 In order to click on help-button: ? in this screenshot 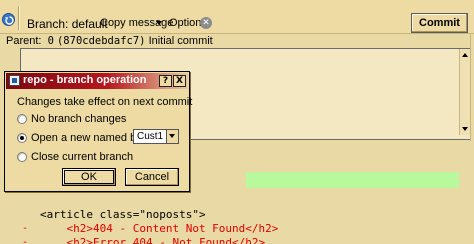, I will do `click(165, 81)`.